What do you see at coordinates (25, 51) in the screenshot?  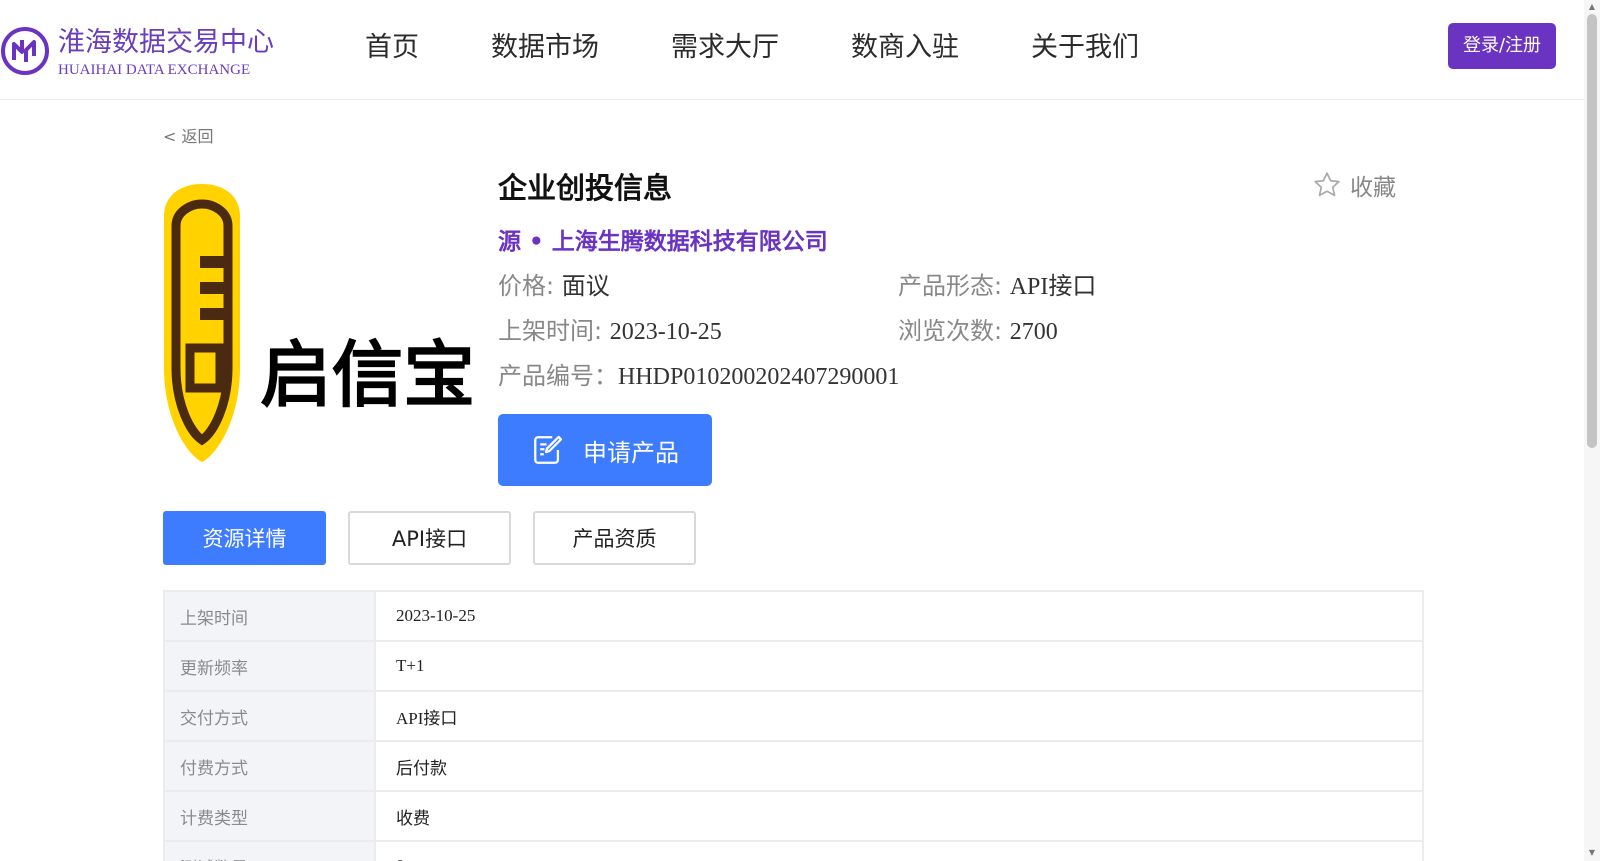 I see `exchange-logo-icon` at bounding box center [25, 51].